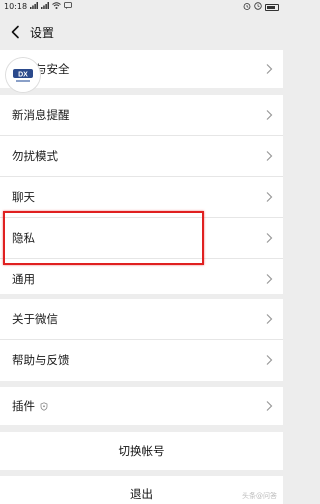 This screenshot has height=504, width=320. What do you see at coordinates (141, 115) in the screenshot?
I see `settings-item-notifications: 新消息提醒` at bounding box center [141, 115].